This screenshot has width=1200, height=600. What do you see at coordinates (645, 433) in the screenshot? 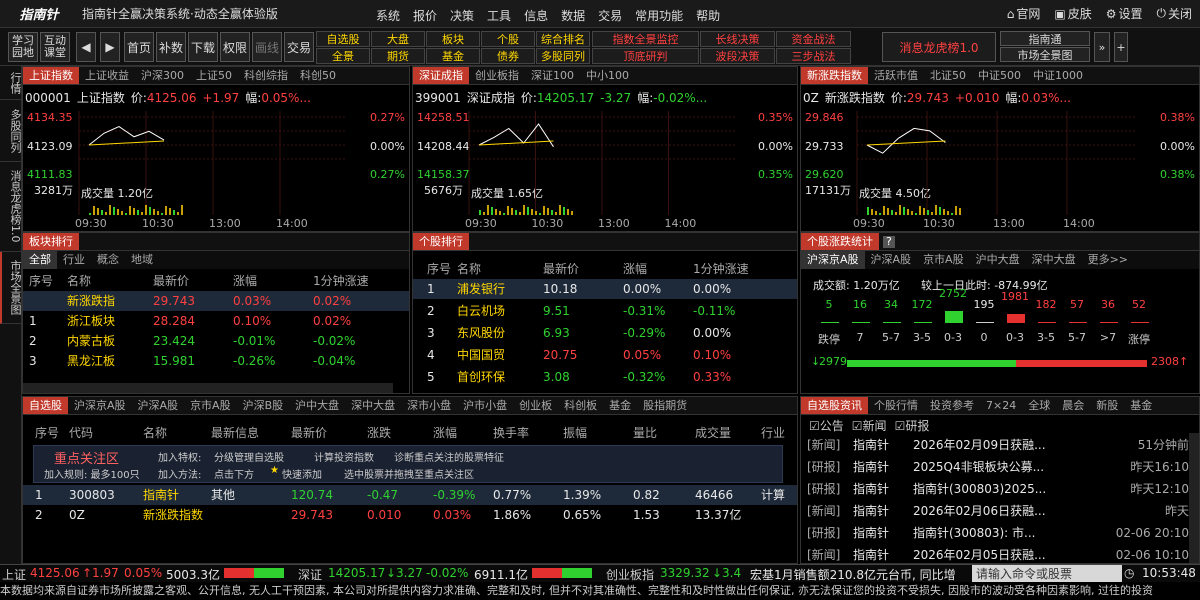
I see `column-header: 量比` at bounding box center [645, 433].